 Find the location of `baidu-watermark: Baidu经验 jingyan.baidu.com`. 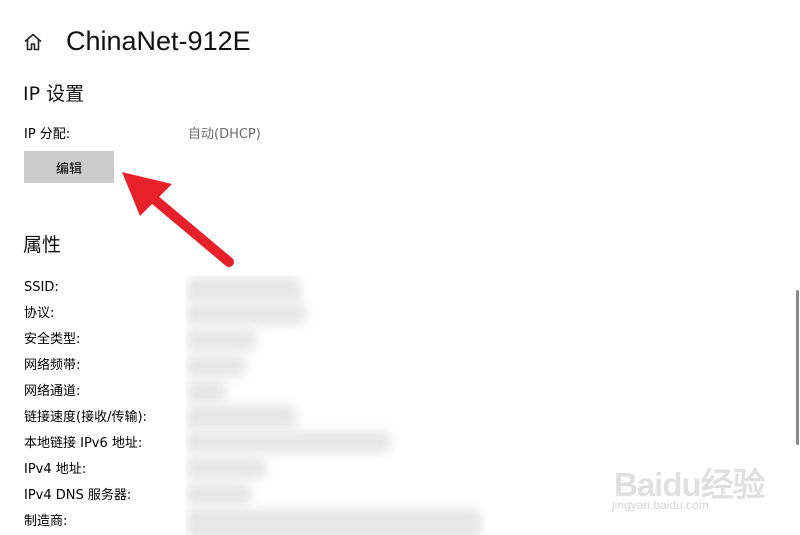

baidu-watermark: Baidu经验 jingyan.baidu.com is located at coordinates (696, 485).